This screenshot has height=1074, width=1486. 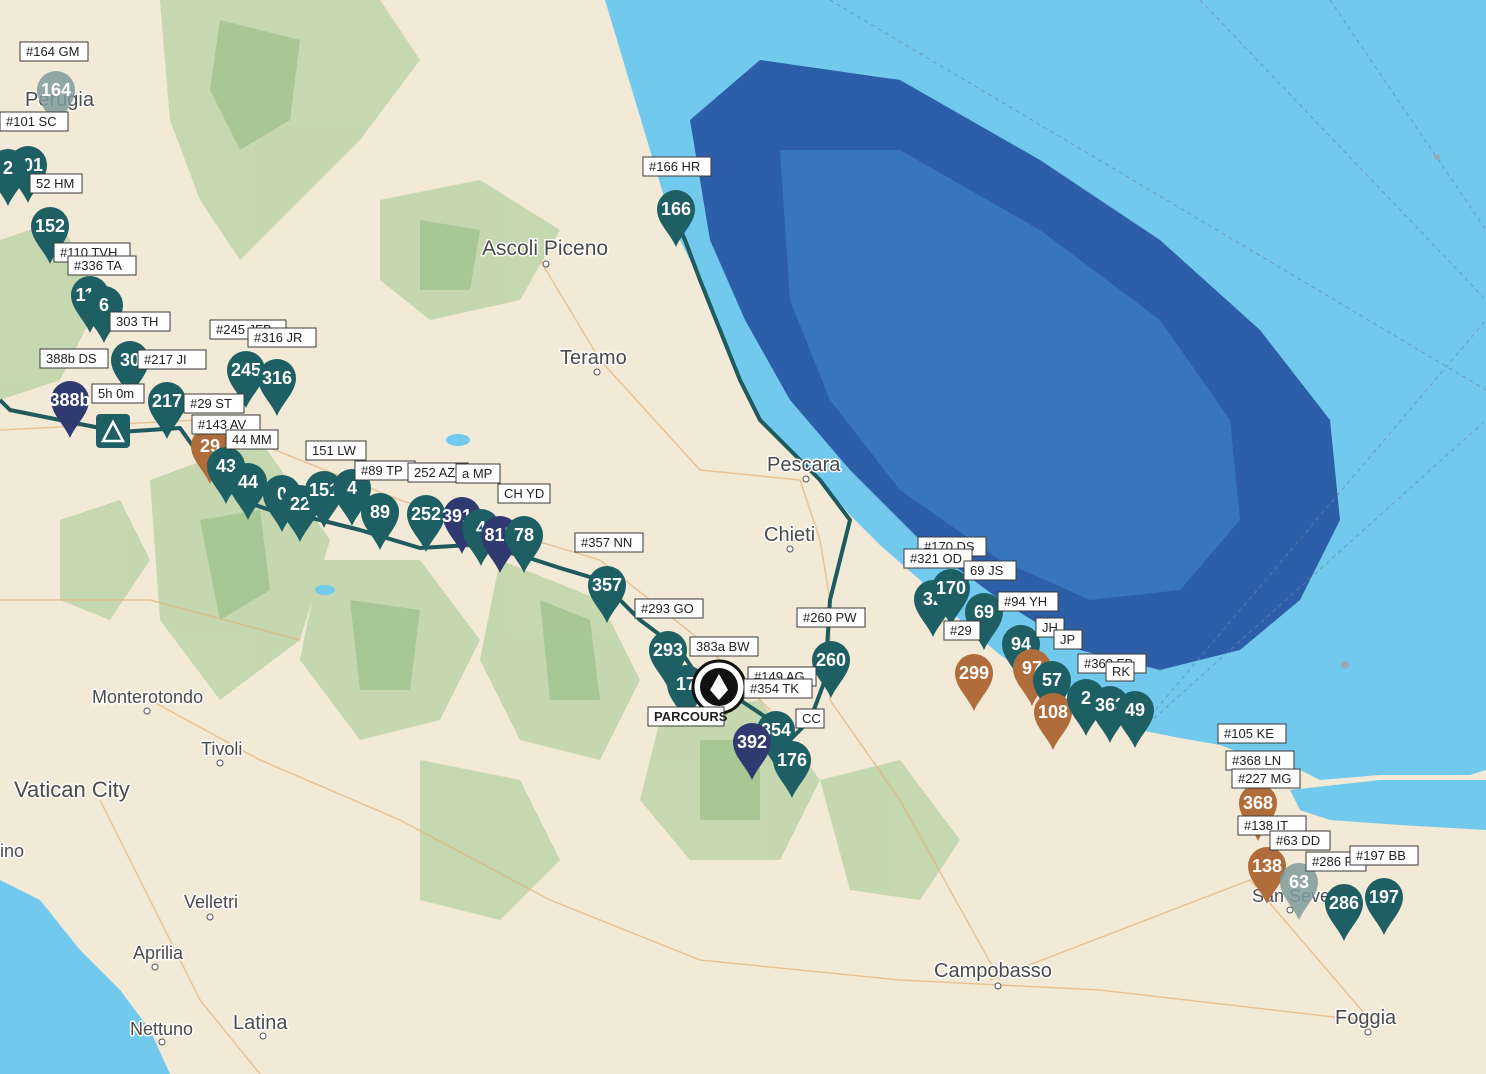 What do you see at coordinates (54, 51) in the screenshot?
I see `pin-label-tag: #164 GM` at bounding box center [54, 51].